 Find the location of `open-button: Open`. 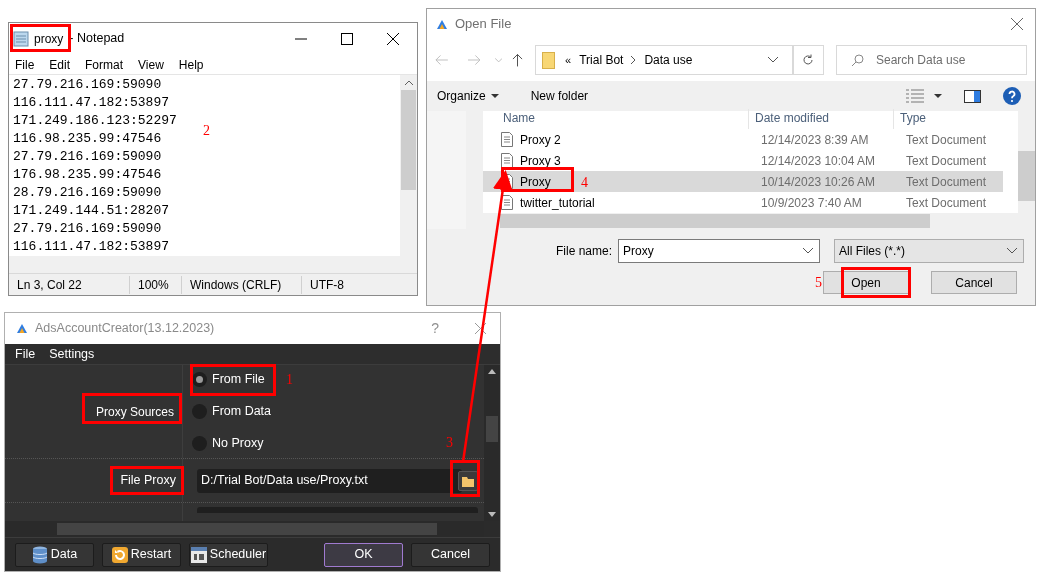

open-button: Open is located at coordinates (866, 282).